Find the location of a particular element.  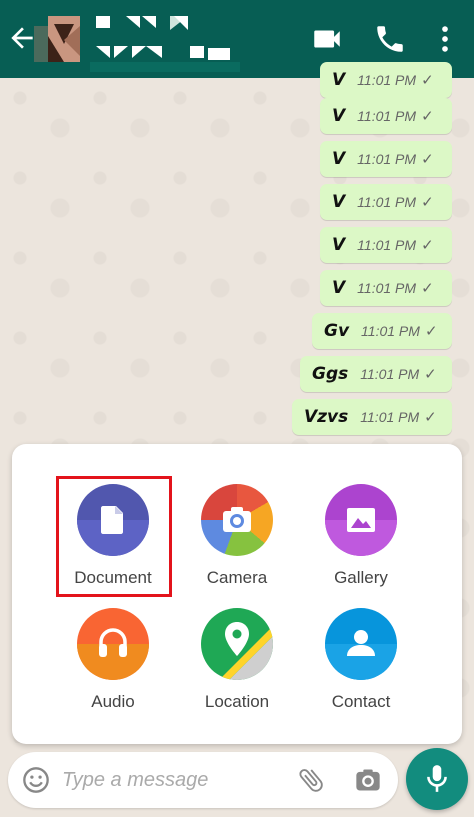

message-bubble: Ggs 11:01 PM ✓ is located at coordinates (376, 374).